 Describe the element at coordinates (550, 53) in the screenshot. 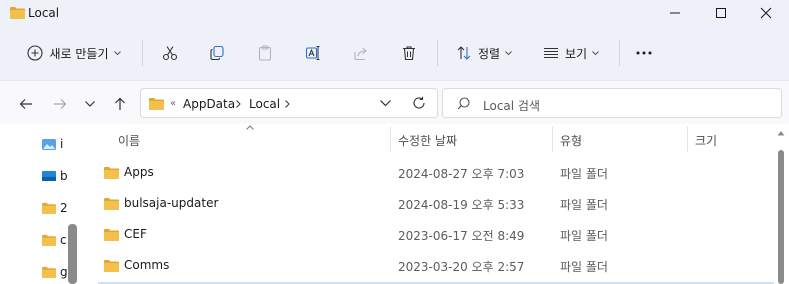

I see `view-list-icon` at that location.